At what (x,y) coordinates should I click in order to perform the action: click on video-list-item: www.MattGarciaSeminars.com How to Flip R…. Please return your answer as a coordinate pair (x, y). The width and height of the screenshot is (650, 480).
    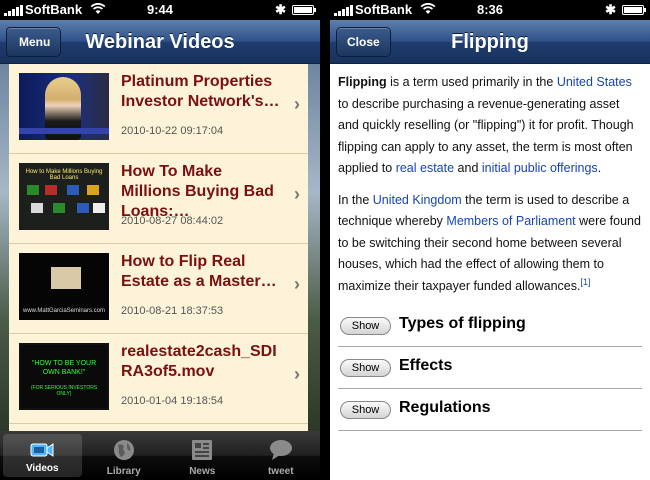
    Looking at the image, I should click on (158, 289).